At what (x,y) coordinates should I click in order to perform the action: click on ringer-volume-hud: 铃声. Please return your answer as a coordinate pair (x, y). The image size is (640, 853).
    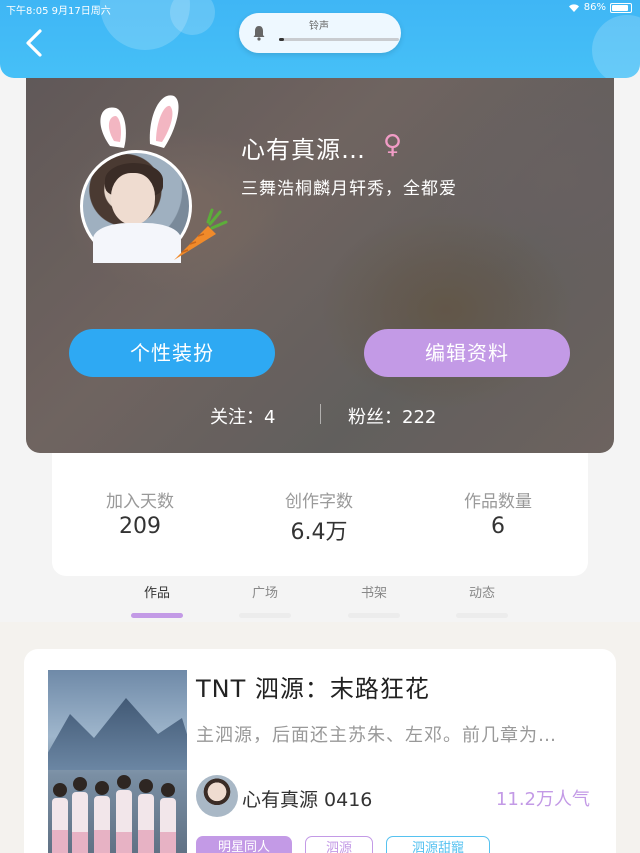
    Looking at the image, I should click on (320, 33).